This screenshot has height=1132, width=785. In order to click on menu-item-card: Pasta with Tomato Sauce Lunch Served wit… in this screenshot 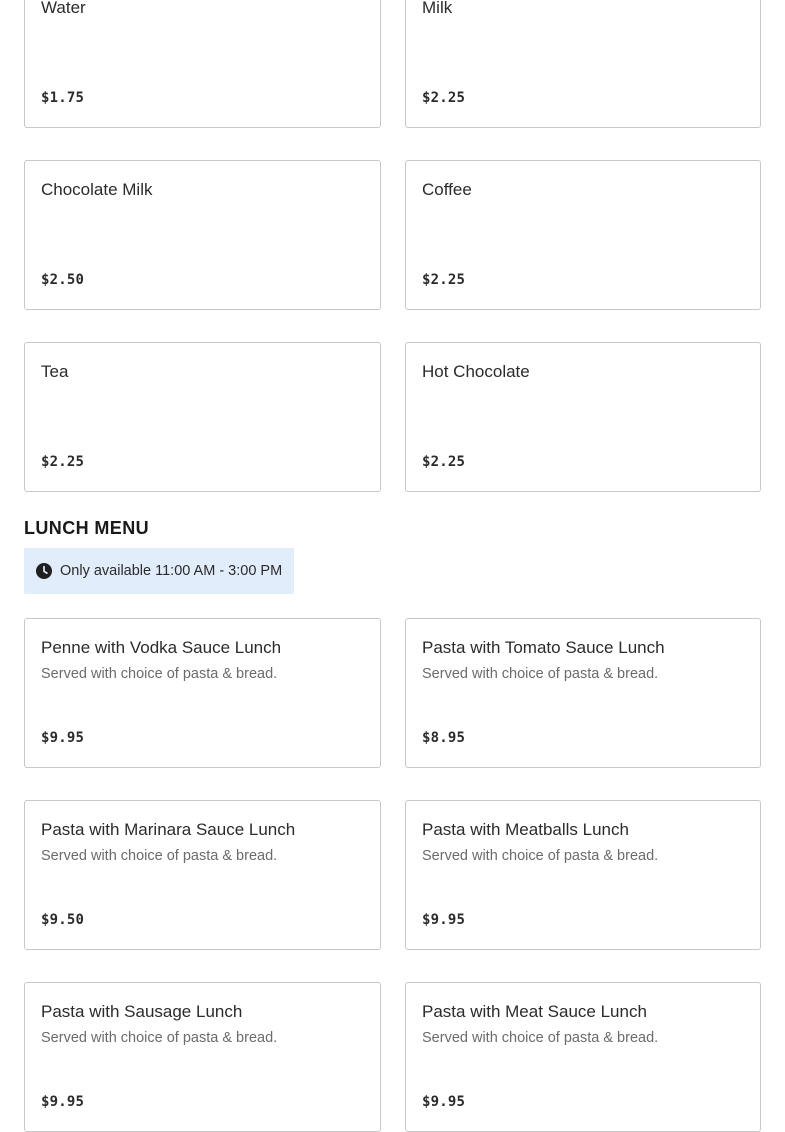, I will do `click(583, 693)`.